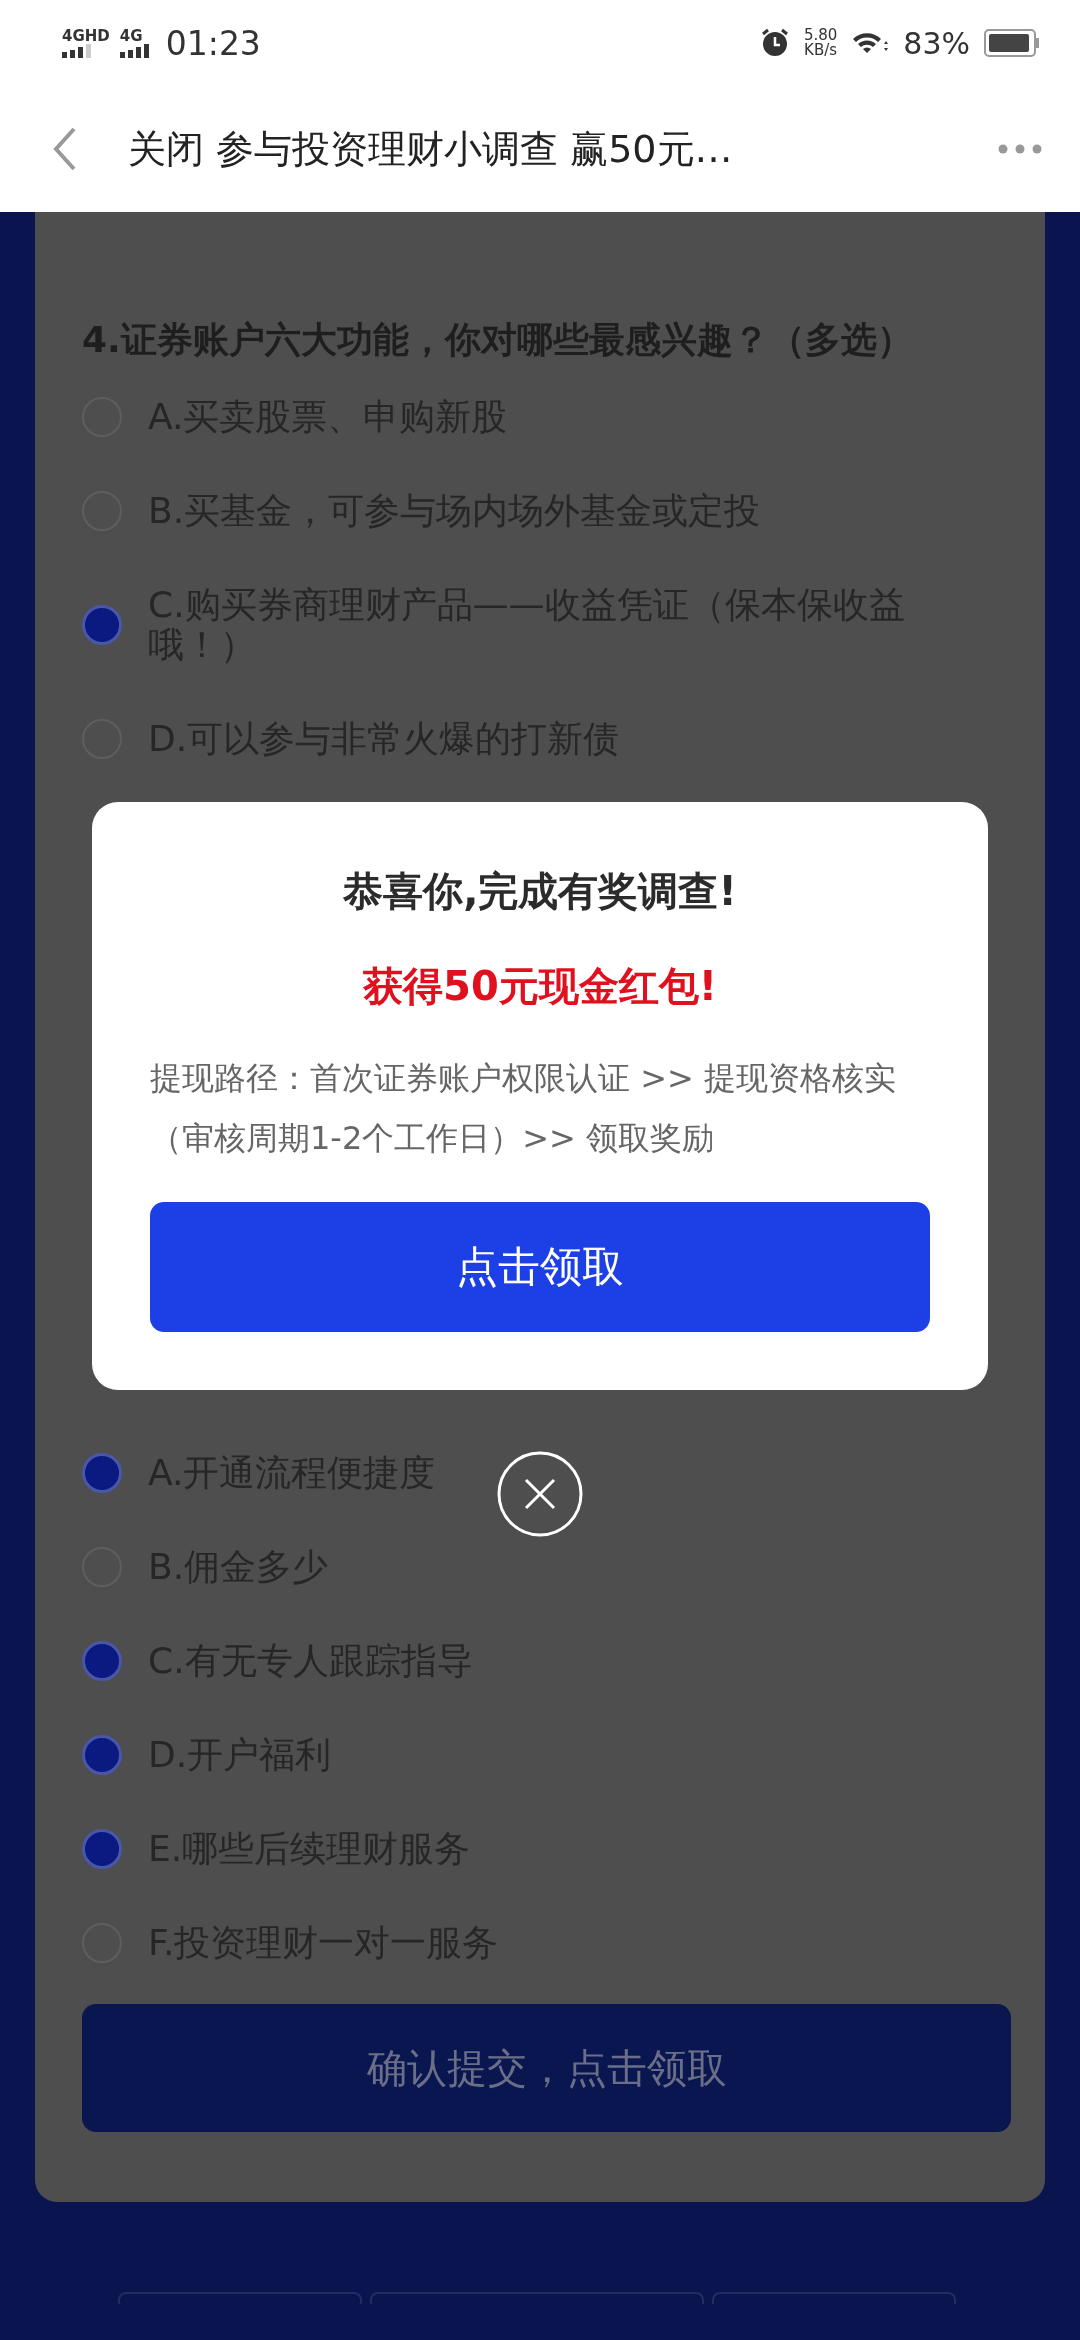 This screenshot has width=1080, height=2340. Describe the element at coordinates (523, 1108) in the screenshot. I see `dialog-message: 提现路径：首次证券账户权限认证 >> 提现资格核实（审核周期1-2个工作日）>> 领取奖励` at that location.